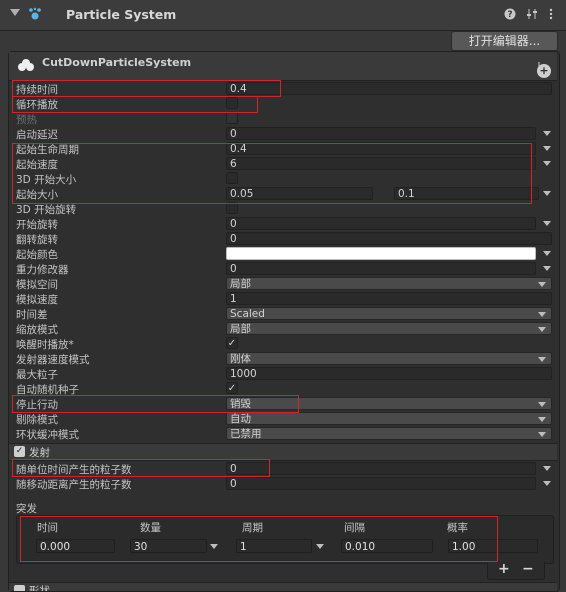  What do you see at coordinates (547, 223) in the screenshot?
I see `start-rotation-mode-icon` at bounding box center [547, 223].